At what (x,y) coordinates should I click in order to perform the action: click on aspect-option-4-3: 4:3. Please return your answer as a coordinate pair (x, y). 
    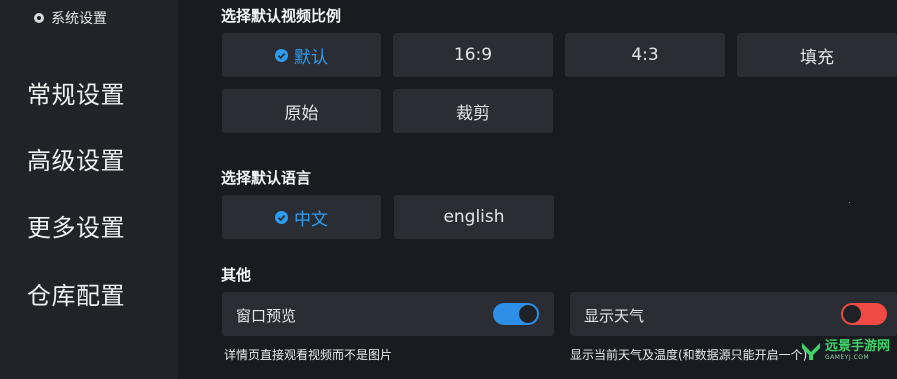
    Looking at the image, I should click on (645, 55).